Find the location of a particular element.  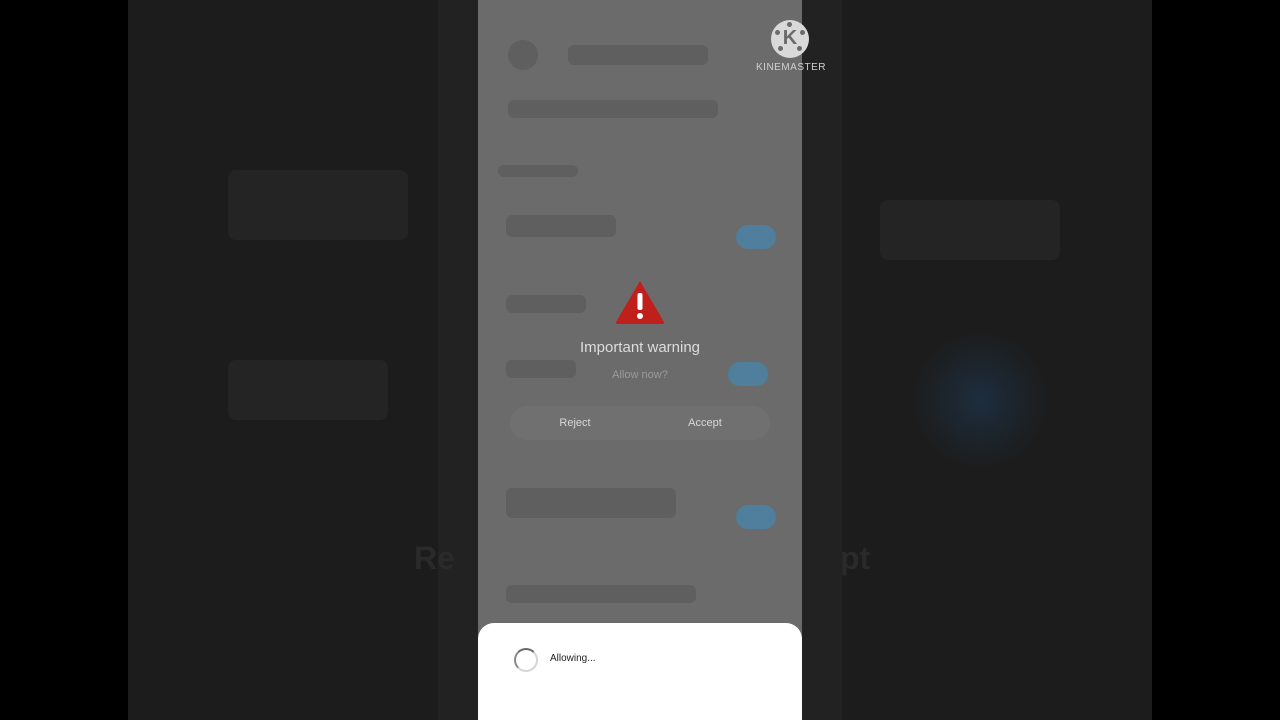

loading-spinner-icon is located at coordinates (526, 660).